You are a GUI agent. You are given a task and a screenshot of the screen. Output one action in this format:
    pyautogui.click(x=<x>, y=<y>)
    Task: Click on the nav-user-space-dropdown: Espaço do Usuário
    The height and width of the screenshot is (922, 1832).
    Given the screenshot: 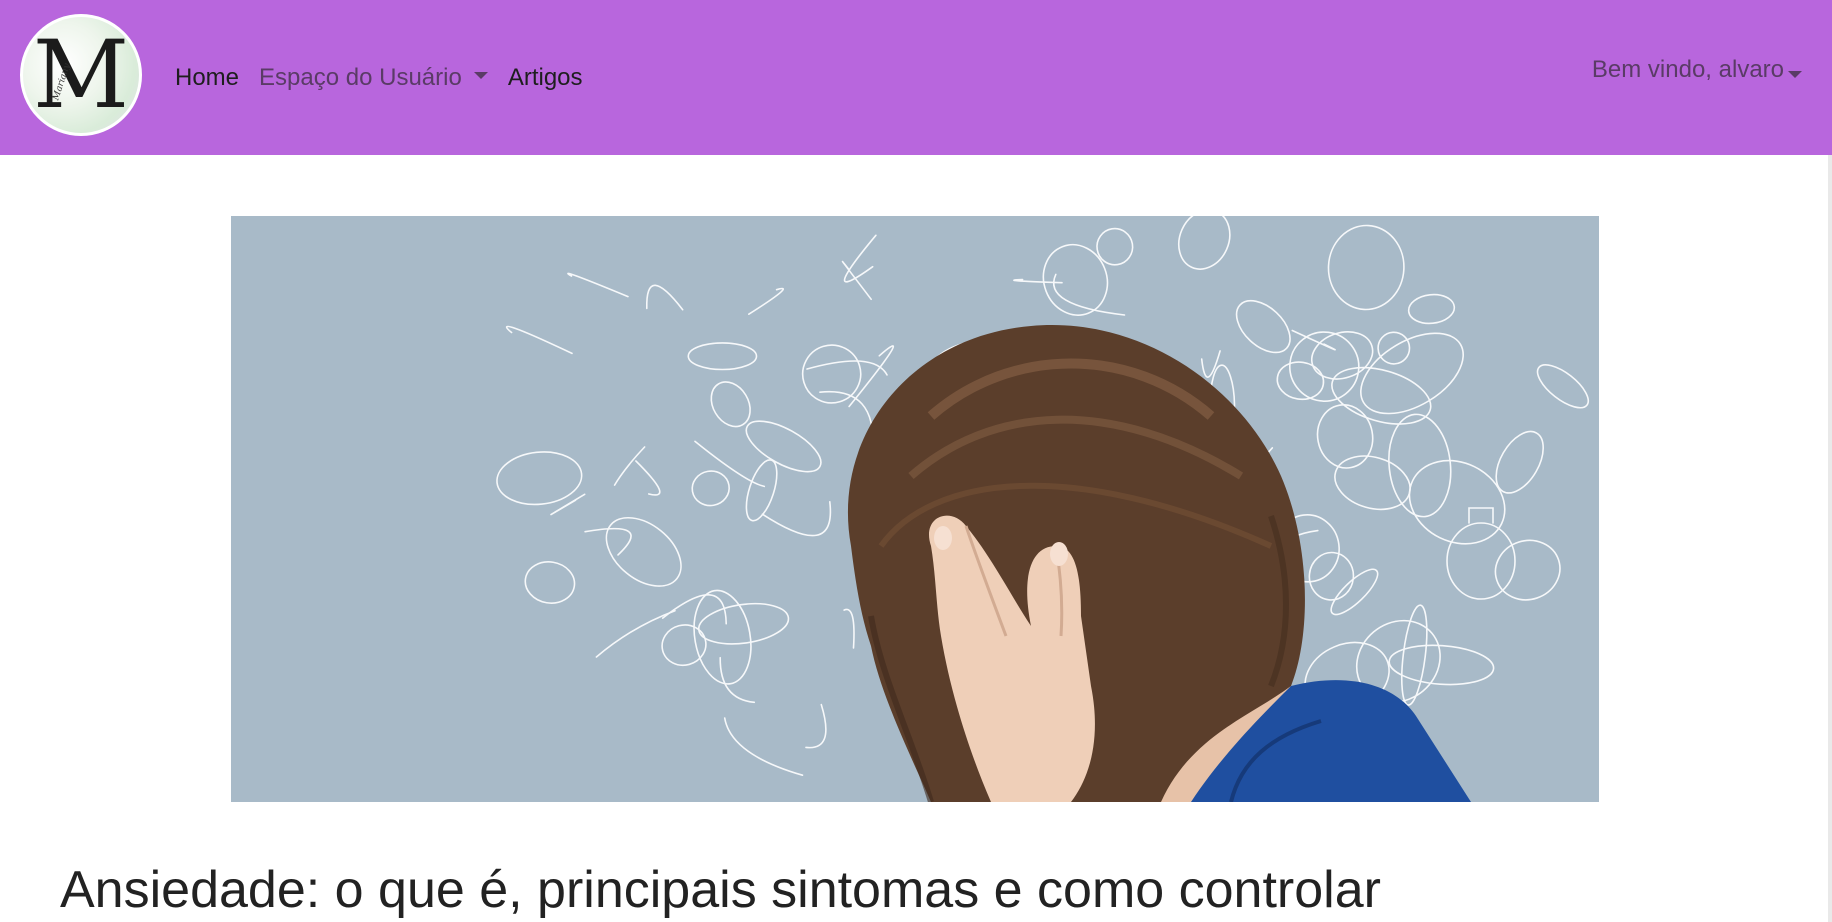 What is the action you would take?
    pyautogui.click(x=373, y=78)
    